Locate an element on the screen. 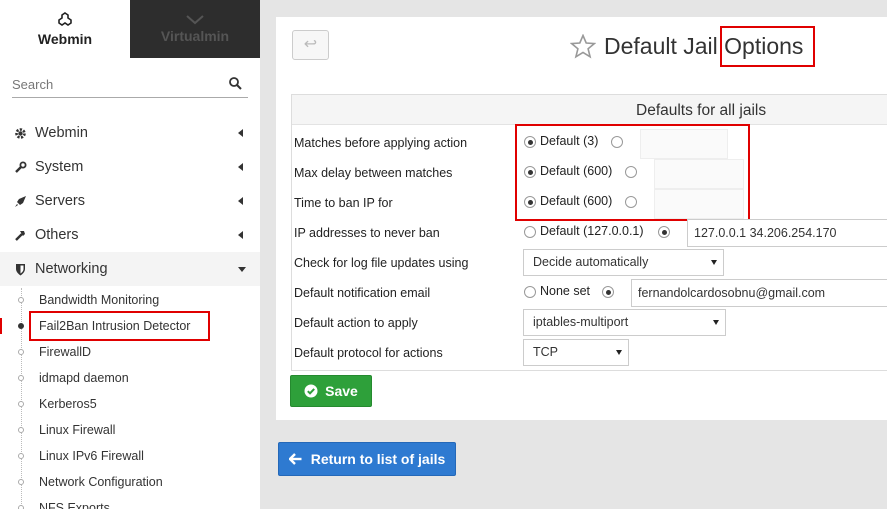 This screenshot has width=887, height=509. form-section-header: Defaults for all jails is located at coordinates (589, 110).